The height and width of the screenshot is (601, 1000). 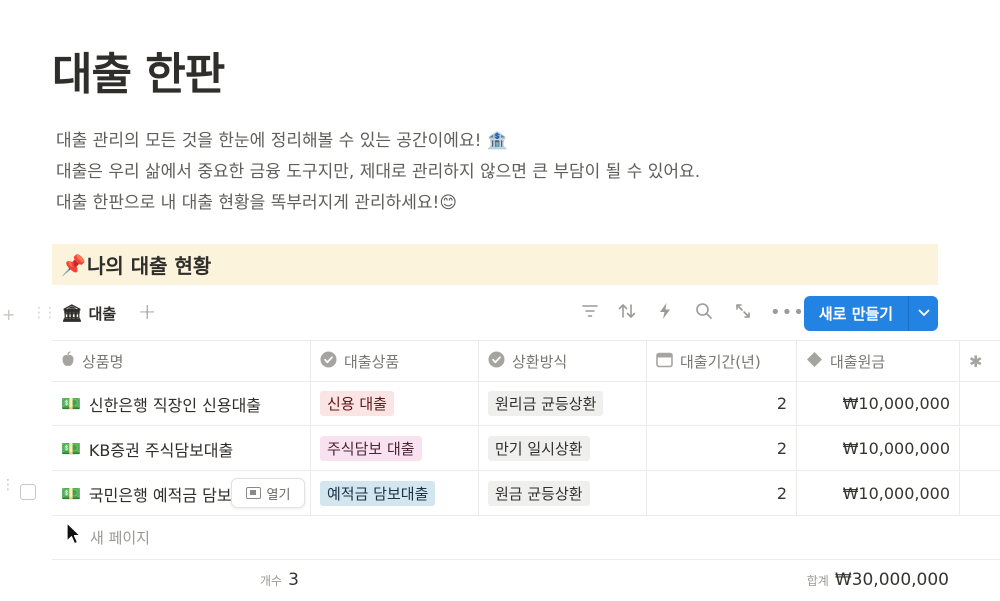 I want to click on count-label: 개수, so click(x=271, y=581).